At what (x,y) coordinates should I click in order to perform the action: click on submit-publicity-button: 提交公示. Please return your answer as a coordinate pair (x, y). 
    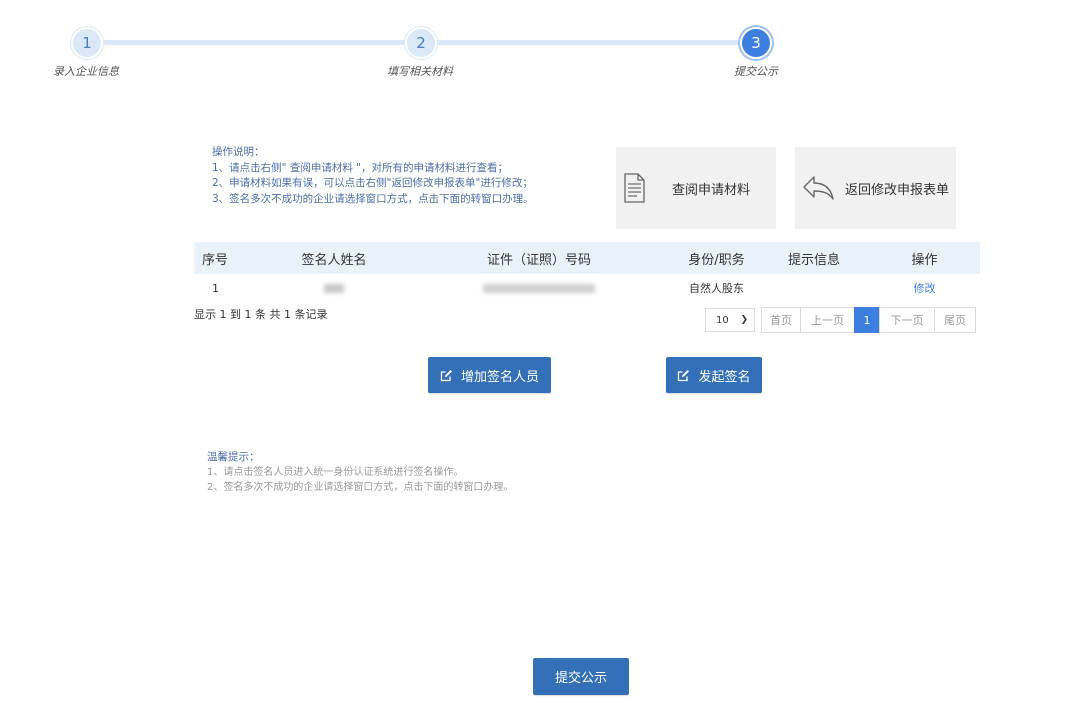
    Looking at the image, I should click on (581, 676).